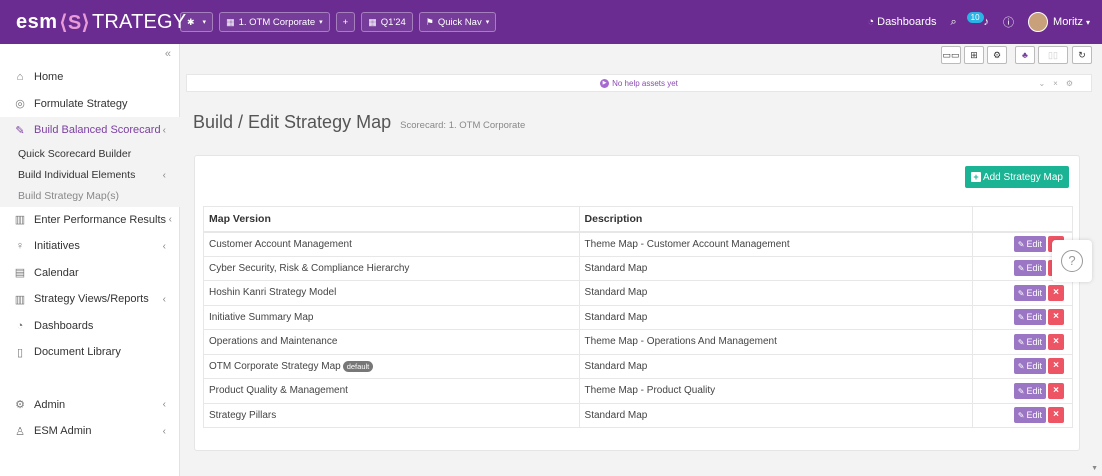  I want to click on search-button: ⌕, so click(953, 22).